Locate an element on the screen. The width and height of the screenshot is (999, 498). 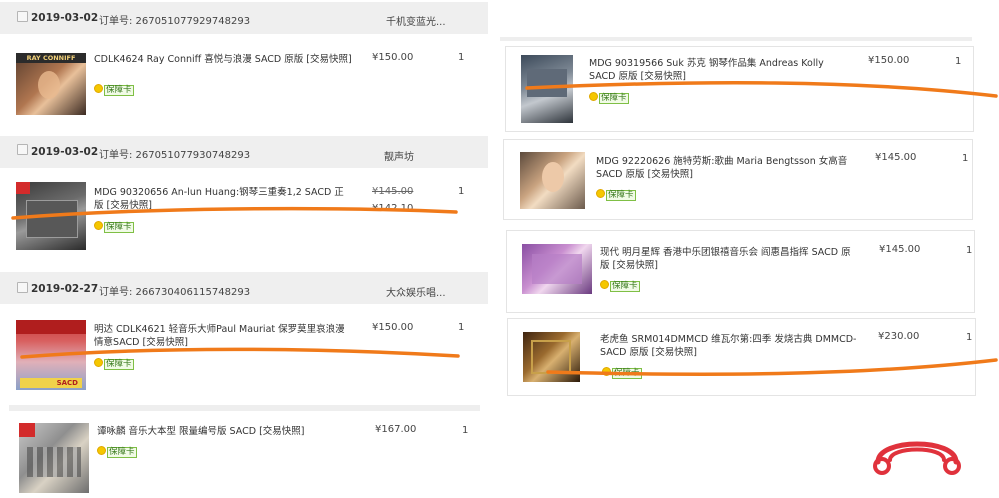
product-title: 现代 明月星辉 香港中乐团银禧音乐会 阎惠昌指挥 SACD 原版 [交易快照] is located at coordinates (730, 259).